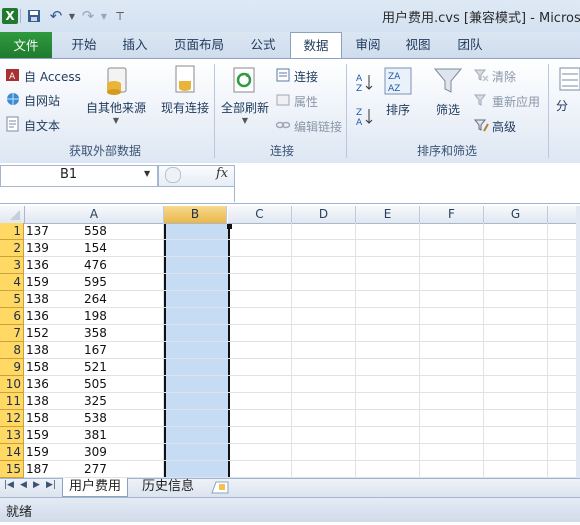  What do you see at coordinates (97, 384) in the screenshot?
I see `cell-a-suffix: 505` at bounding box center [97, 384].